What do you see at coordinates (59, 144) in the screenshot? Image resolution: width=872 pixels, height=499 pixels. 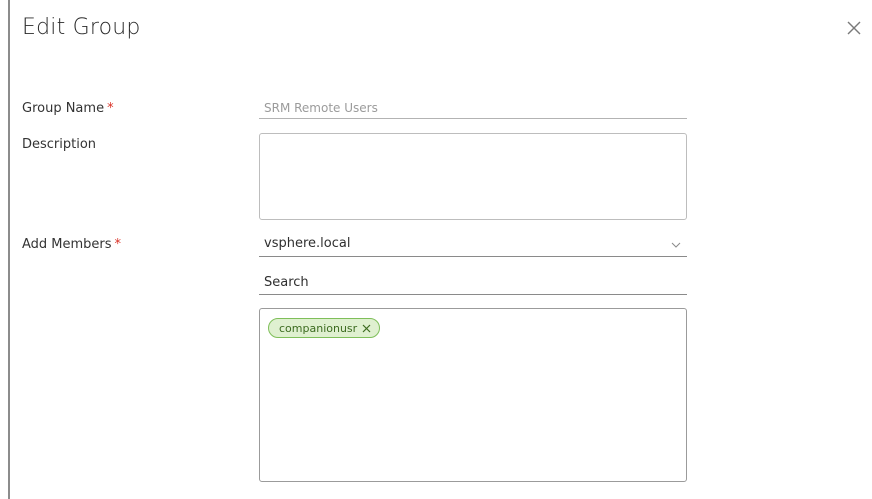 I see `description-label: Description` at bounding box center [59, 144].